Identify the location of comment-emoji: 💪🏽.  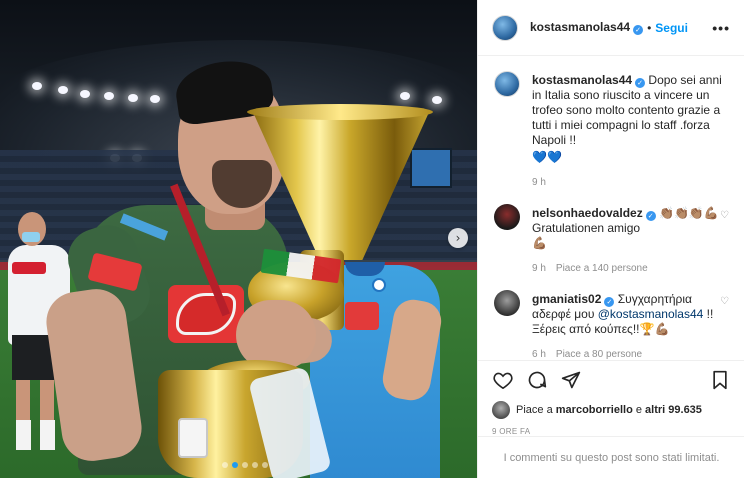
(539, 243).